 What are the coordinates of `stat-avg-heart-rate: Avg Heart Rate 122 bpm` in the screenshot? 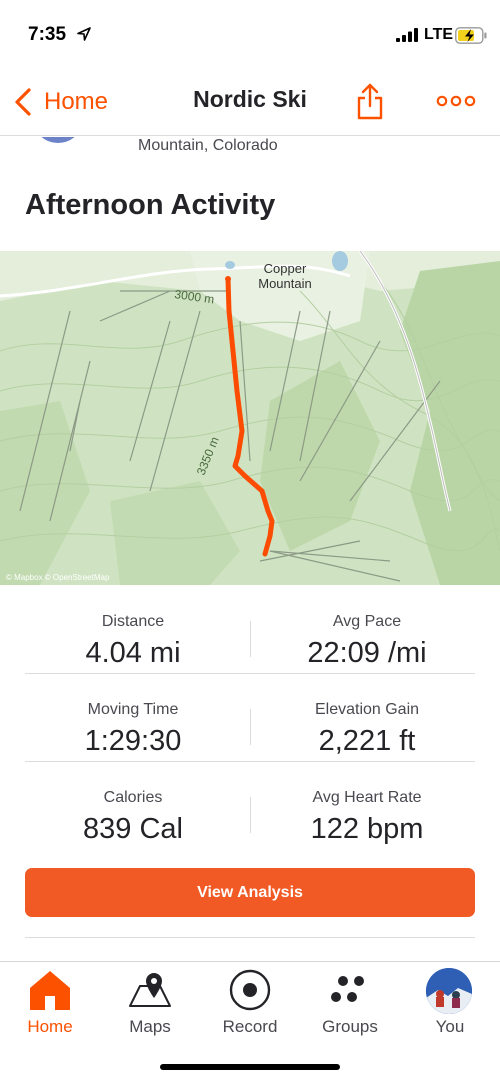 It's located at (367, 803).